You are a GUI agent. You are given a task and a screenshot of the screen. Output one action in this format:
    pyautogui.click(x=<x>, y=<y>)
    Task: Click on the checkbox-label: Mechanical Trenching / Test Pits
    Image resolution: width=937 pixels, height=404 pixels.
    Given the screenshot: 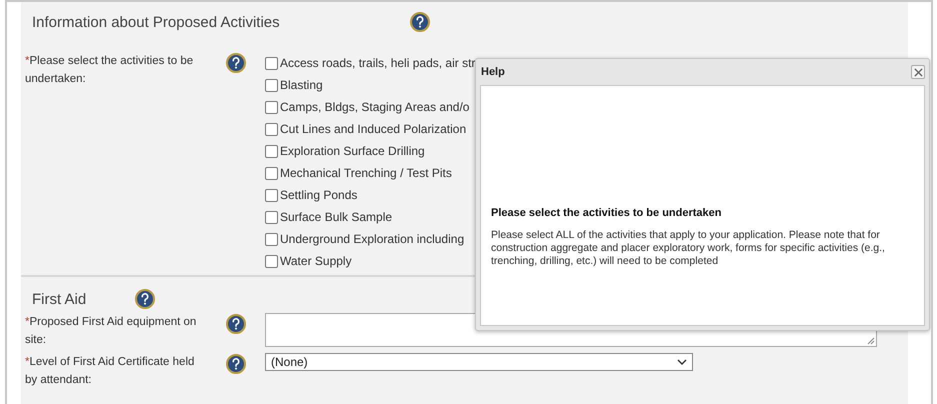 What is the action you would take?
    pyautogui.click(x=366, y=173)
    